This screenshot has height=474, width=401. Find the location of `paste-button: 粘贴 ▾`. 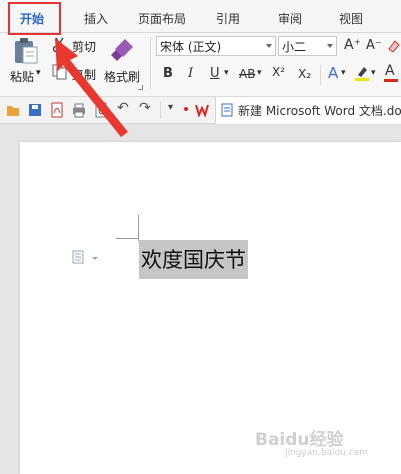

paste-button: 粘贴 ▾ is located at coordinates (26, 63).